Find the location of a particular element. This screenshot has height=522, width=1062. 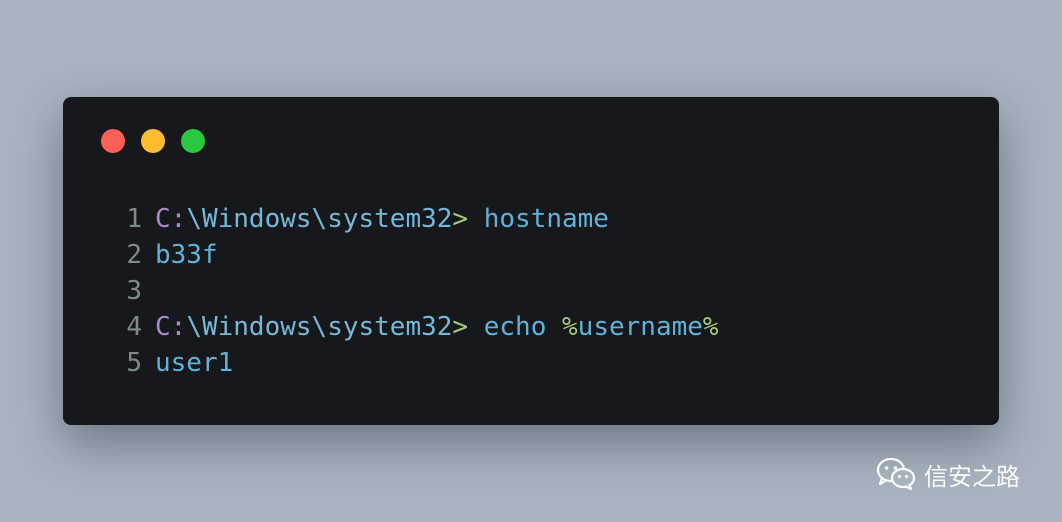

line-number: 3 is located at coordinates (134, 291).